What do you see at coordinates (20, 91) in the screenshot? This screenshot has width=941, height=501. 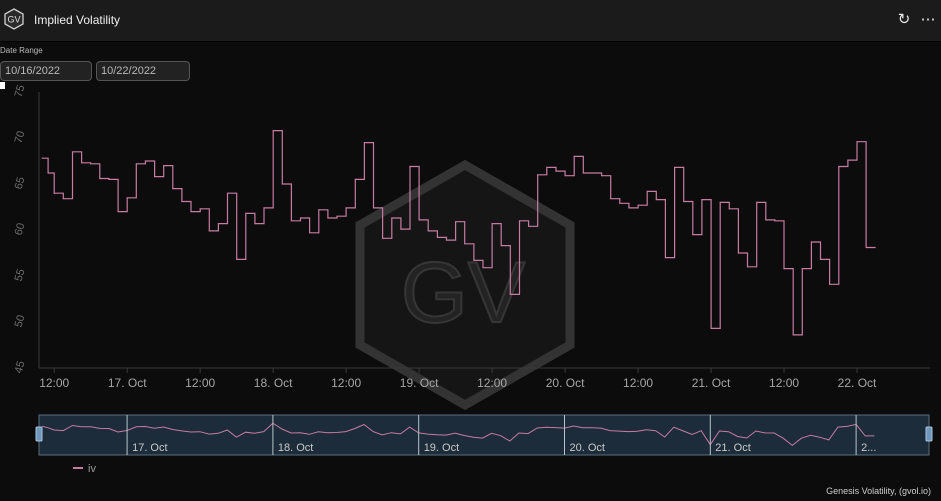 I see `y-tick-label: 75` at bounding box center [20, 91].